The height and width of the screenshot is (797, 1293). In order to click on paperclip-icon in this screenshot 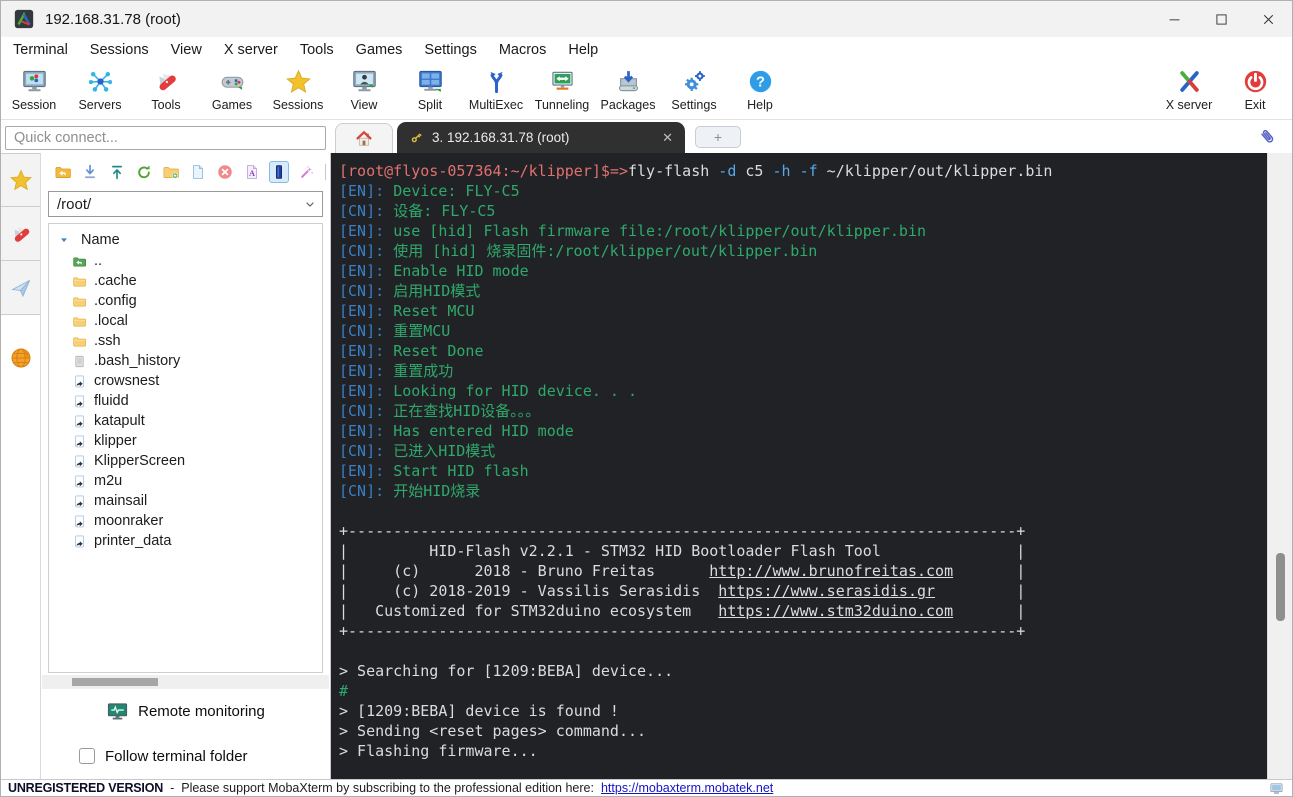, I will do `click(1268, 137)`.